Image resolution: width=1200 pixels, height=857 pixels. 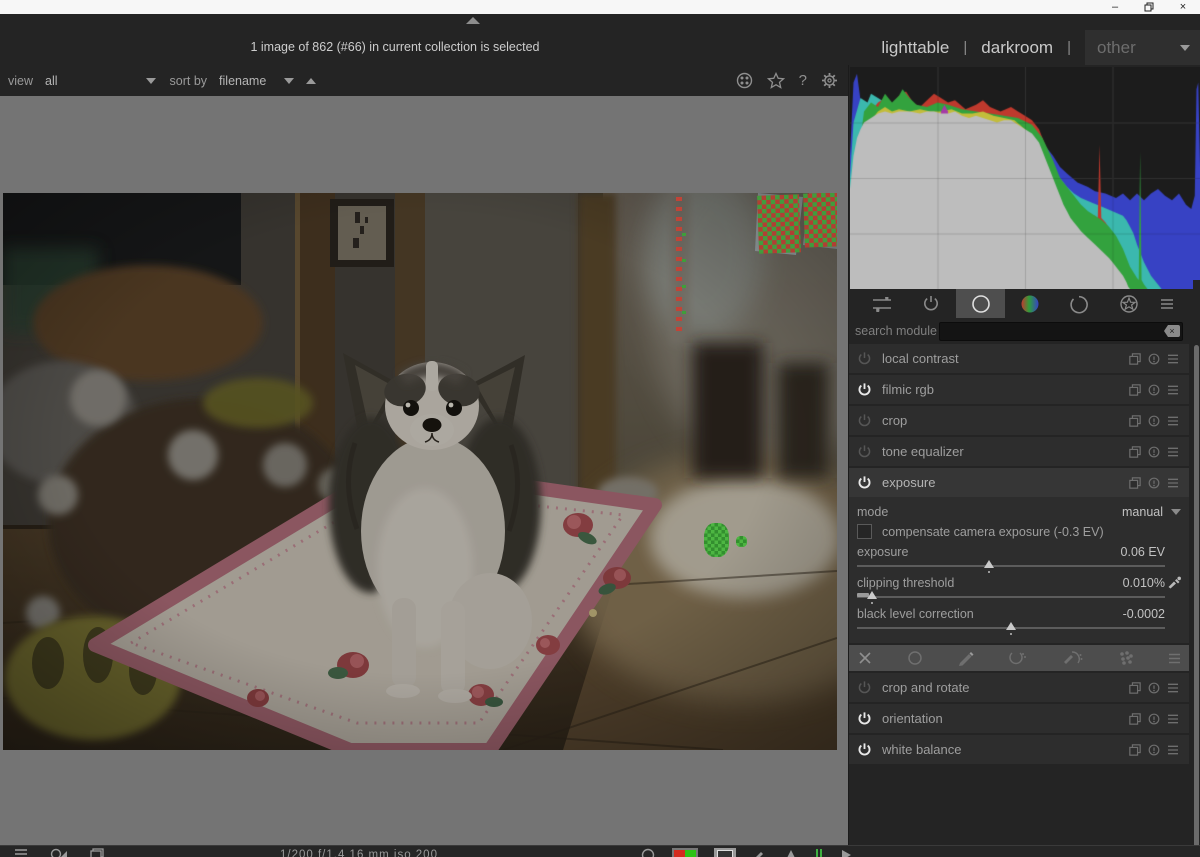 I want to click on module-row-exposure: exposure, so click(x=1019, y=482).